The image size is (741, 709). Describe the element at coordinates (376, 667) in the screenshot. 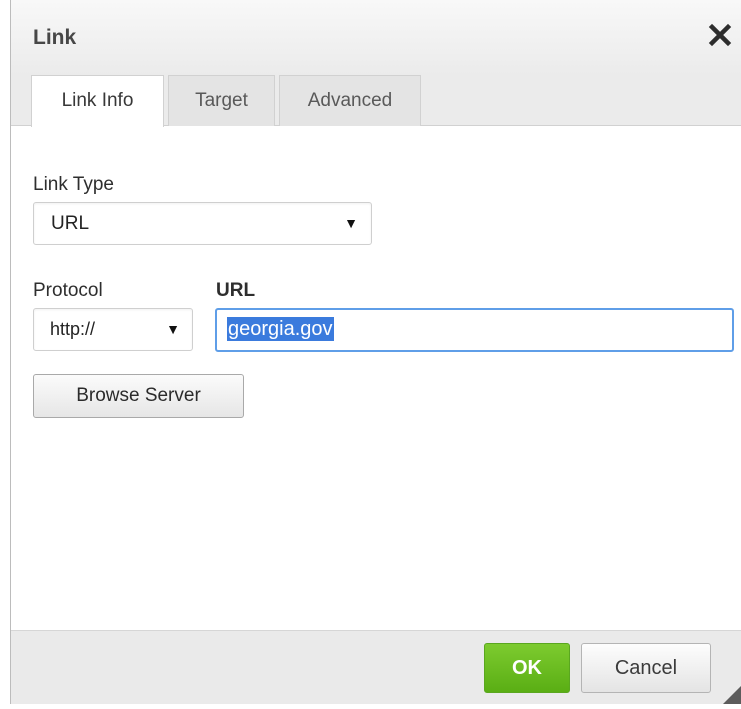

I see `dialog-footer: OK Cancel` at that location.